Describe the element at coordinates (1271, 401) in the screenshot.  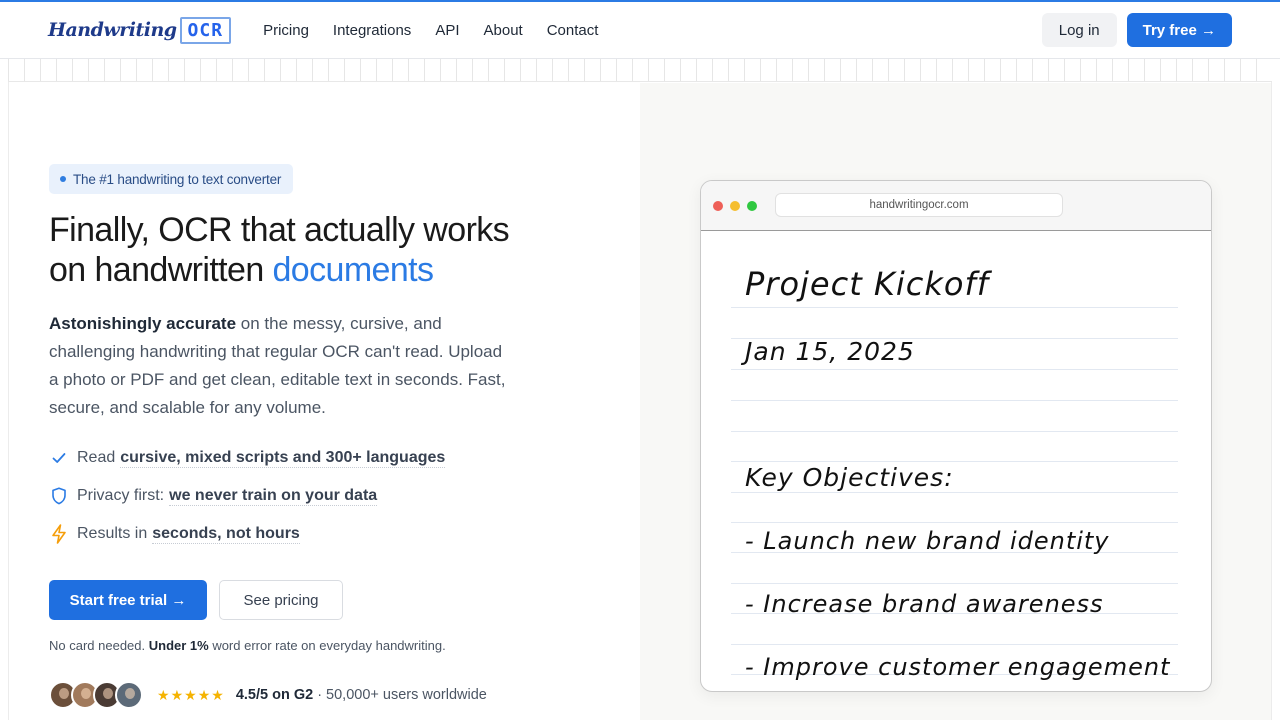
I see `frame-line-right` at that location.